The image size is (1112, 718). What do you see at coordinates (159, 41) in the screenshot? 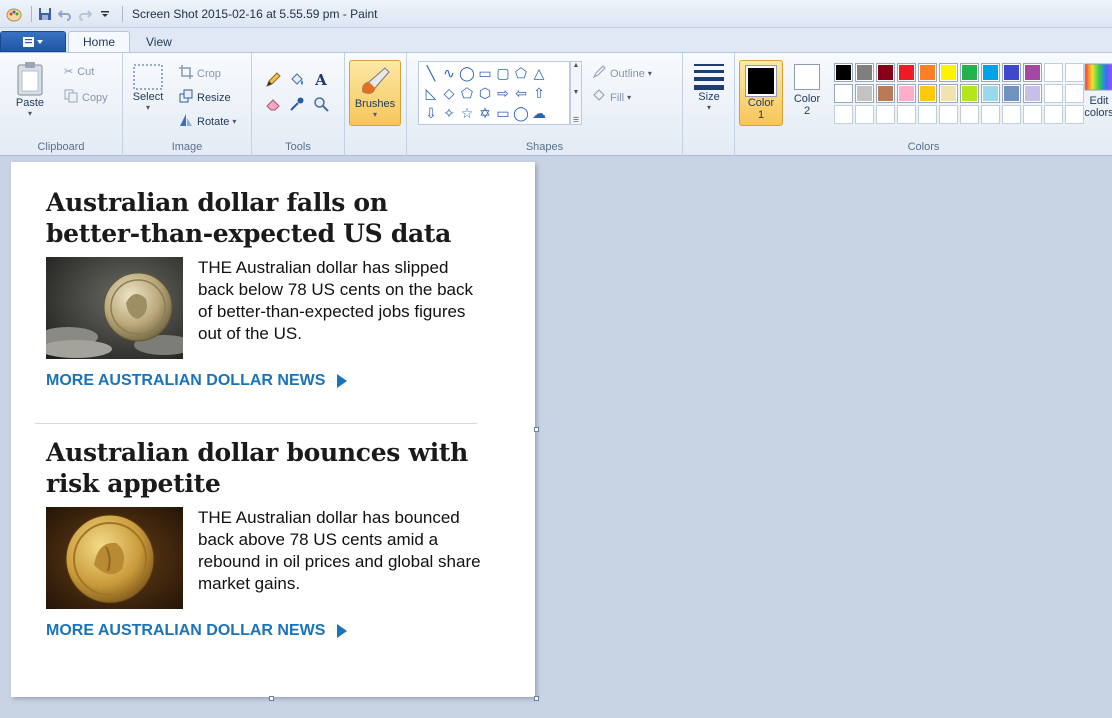
I see `tab-view: View` at bounding box center [159, 41].